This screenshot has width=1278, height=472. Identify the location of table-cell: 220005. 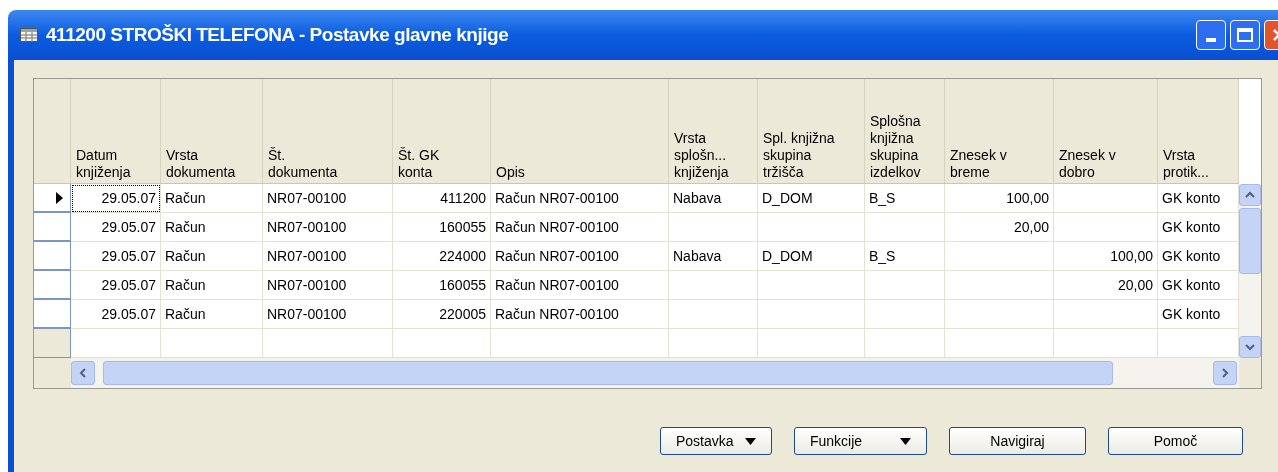
(442, 314).